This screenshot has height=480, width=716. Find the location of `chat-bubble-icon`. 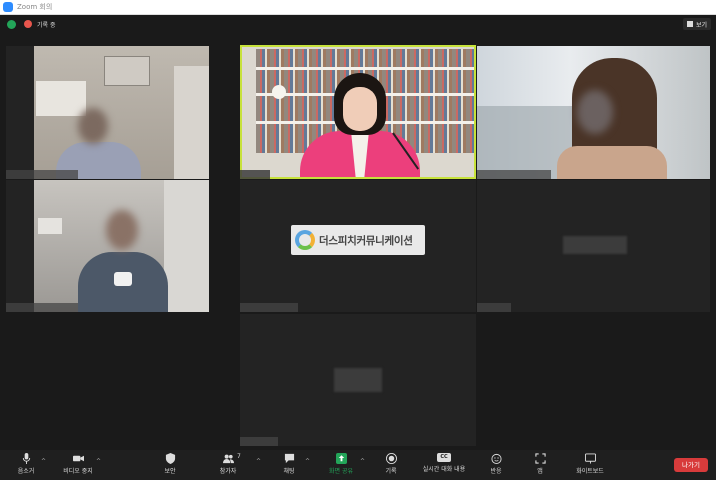

chat-bubble-icon is located at coordinates (289, 458).